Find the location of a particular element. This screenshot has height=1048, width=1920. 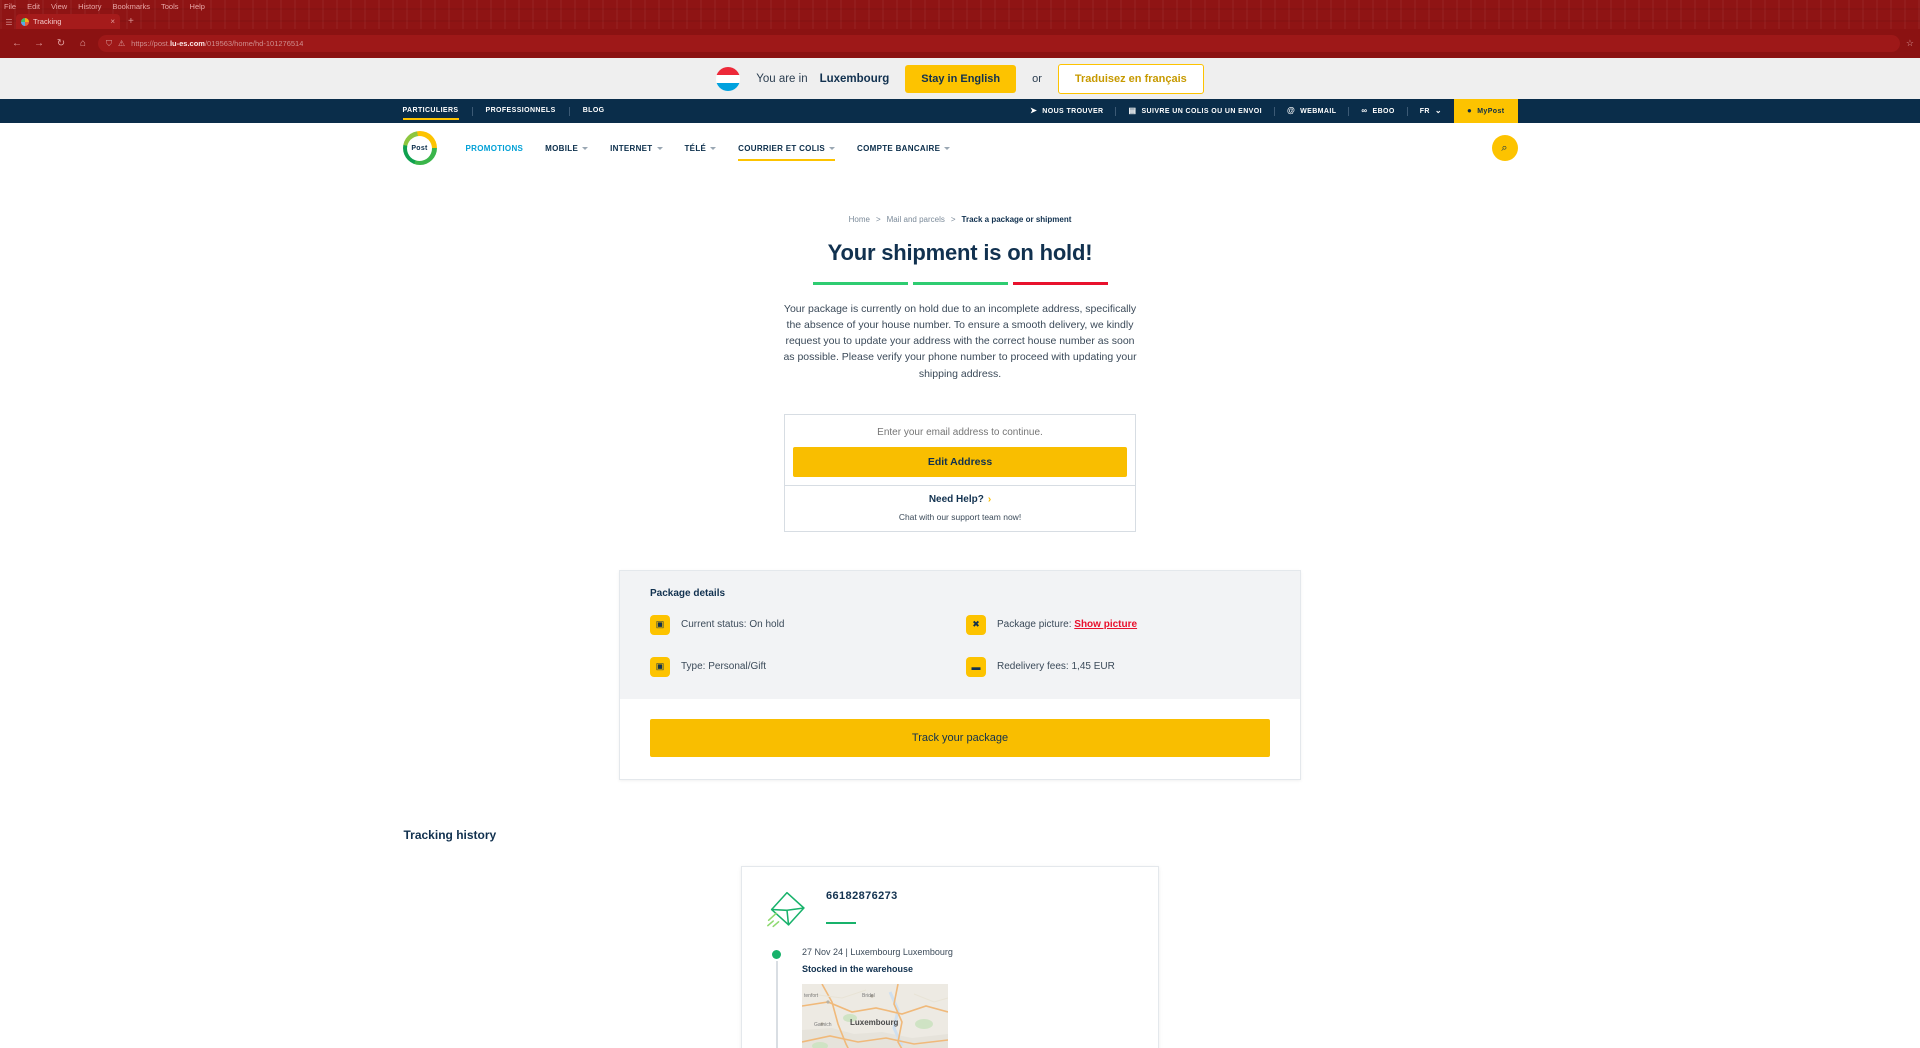

browser-tabstrip: ☰ Tracking × + is located at coordinates (960, 21).